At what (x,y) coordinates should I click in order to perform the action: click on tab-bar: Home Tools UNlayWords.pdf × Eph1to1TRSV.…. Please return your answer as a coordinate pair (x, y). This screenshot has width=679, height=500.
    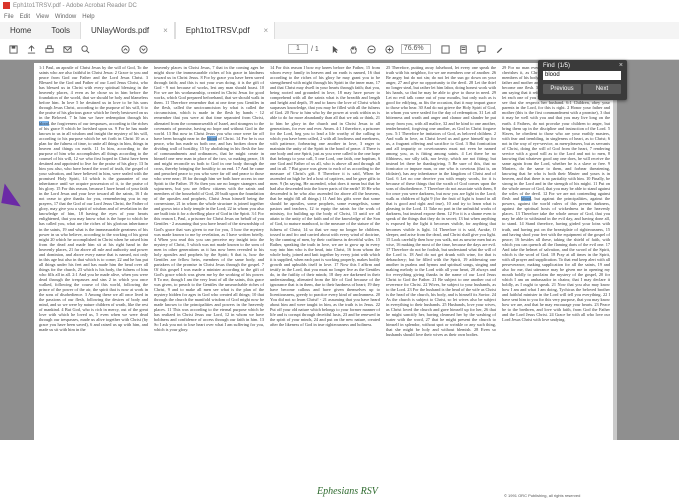
    Looking at the image, I should click on (339, 31).